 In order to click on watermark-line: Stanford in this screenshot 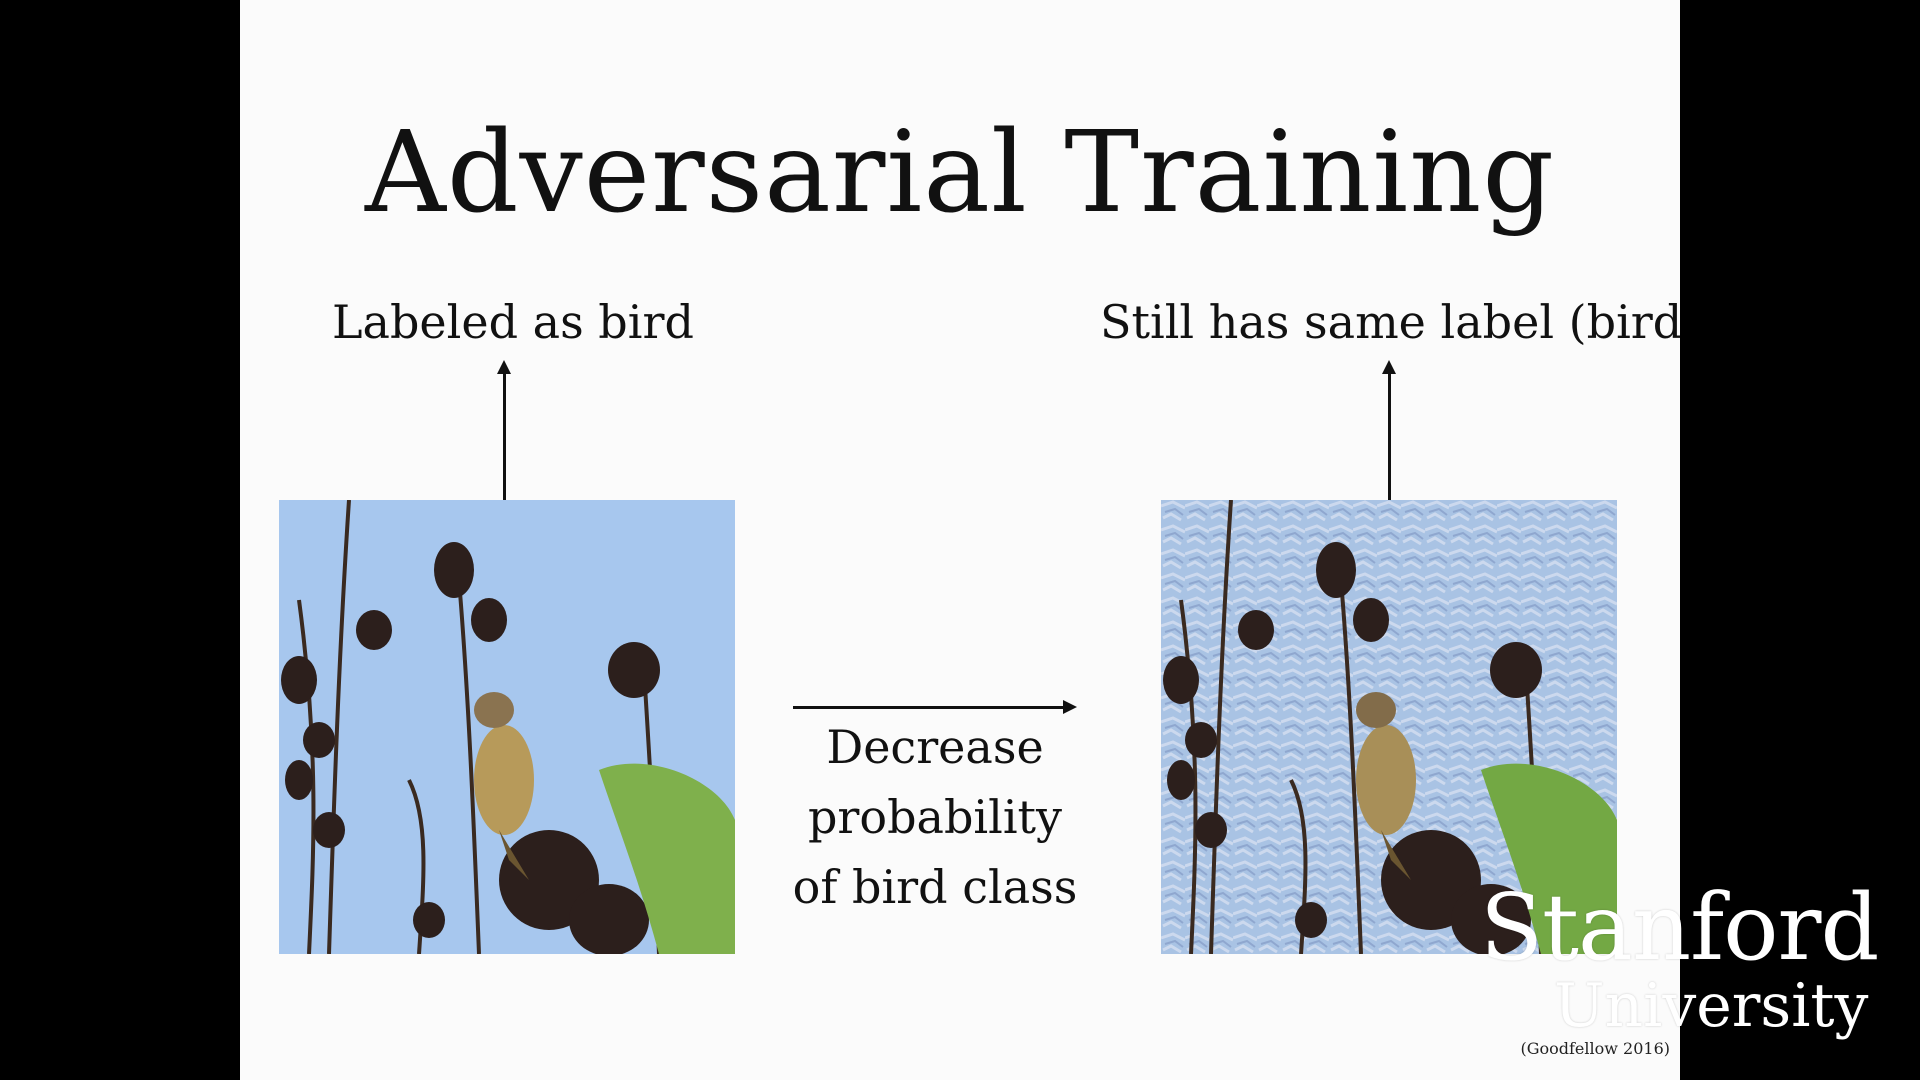, I will do `click(1679, 927)`.